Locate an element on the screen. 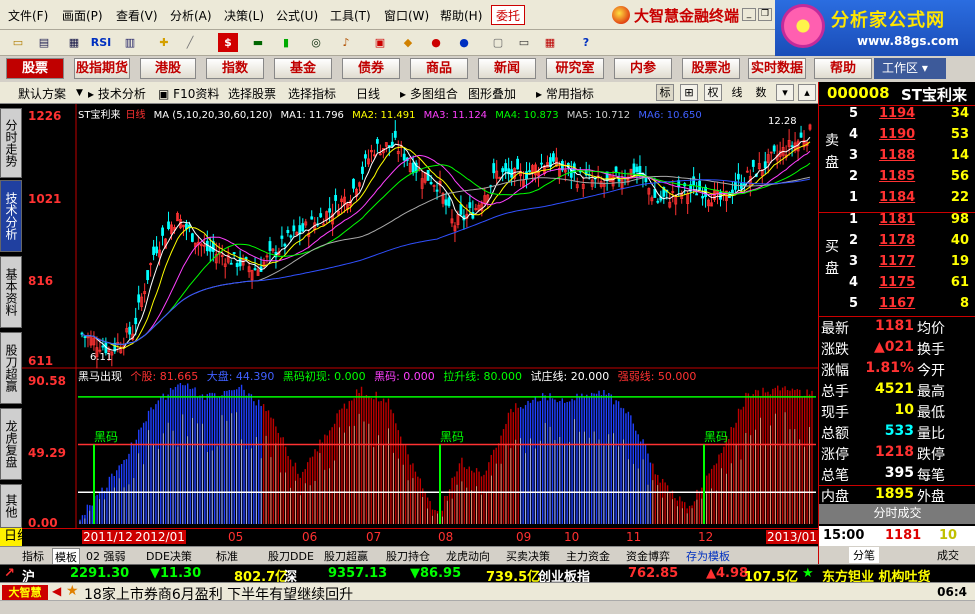 This screenshot has height=614, width=975. dollar-icon: $ is located at coordinates (228, 42).